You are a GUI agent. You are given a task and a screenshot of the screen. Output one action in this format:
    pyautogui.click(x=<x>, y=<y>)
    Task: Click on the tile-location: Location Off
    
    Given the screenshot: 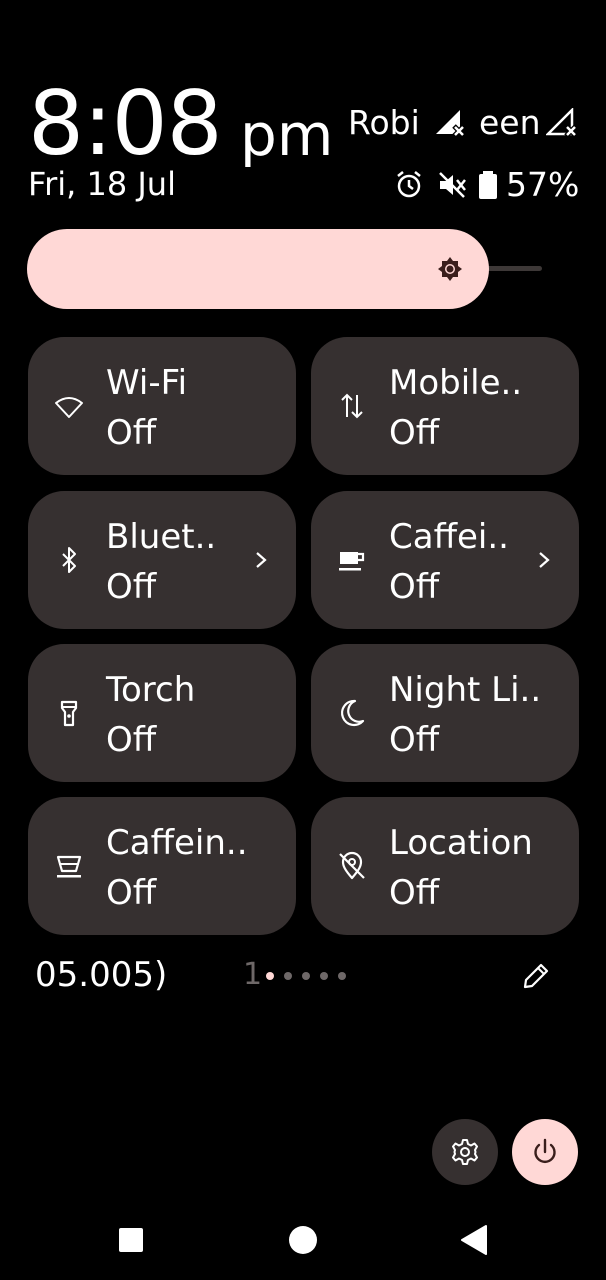 What is the action you would take?
    pyautogui.click(x=445, y=866)
    